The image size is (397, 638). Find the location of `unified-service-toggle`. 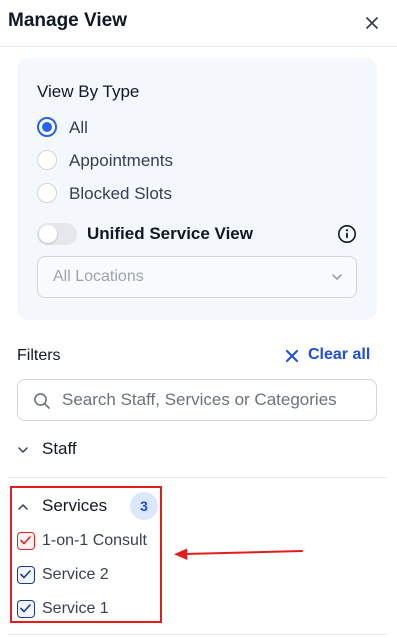

unified-service-toggle is located at coordinates (57, 234).